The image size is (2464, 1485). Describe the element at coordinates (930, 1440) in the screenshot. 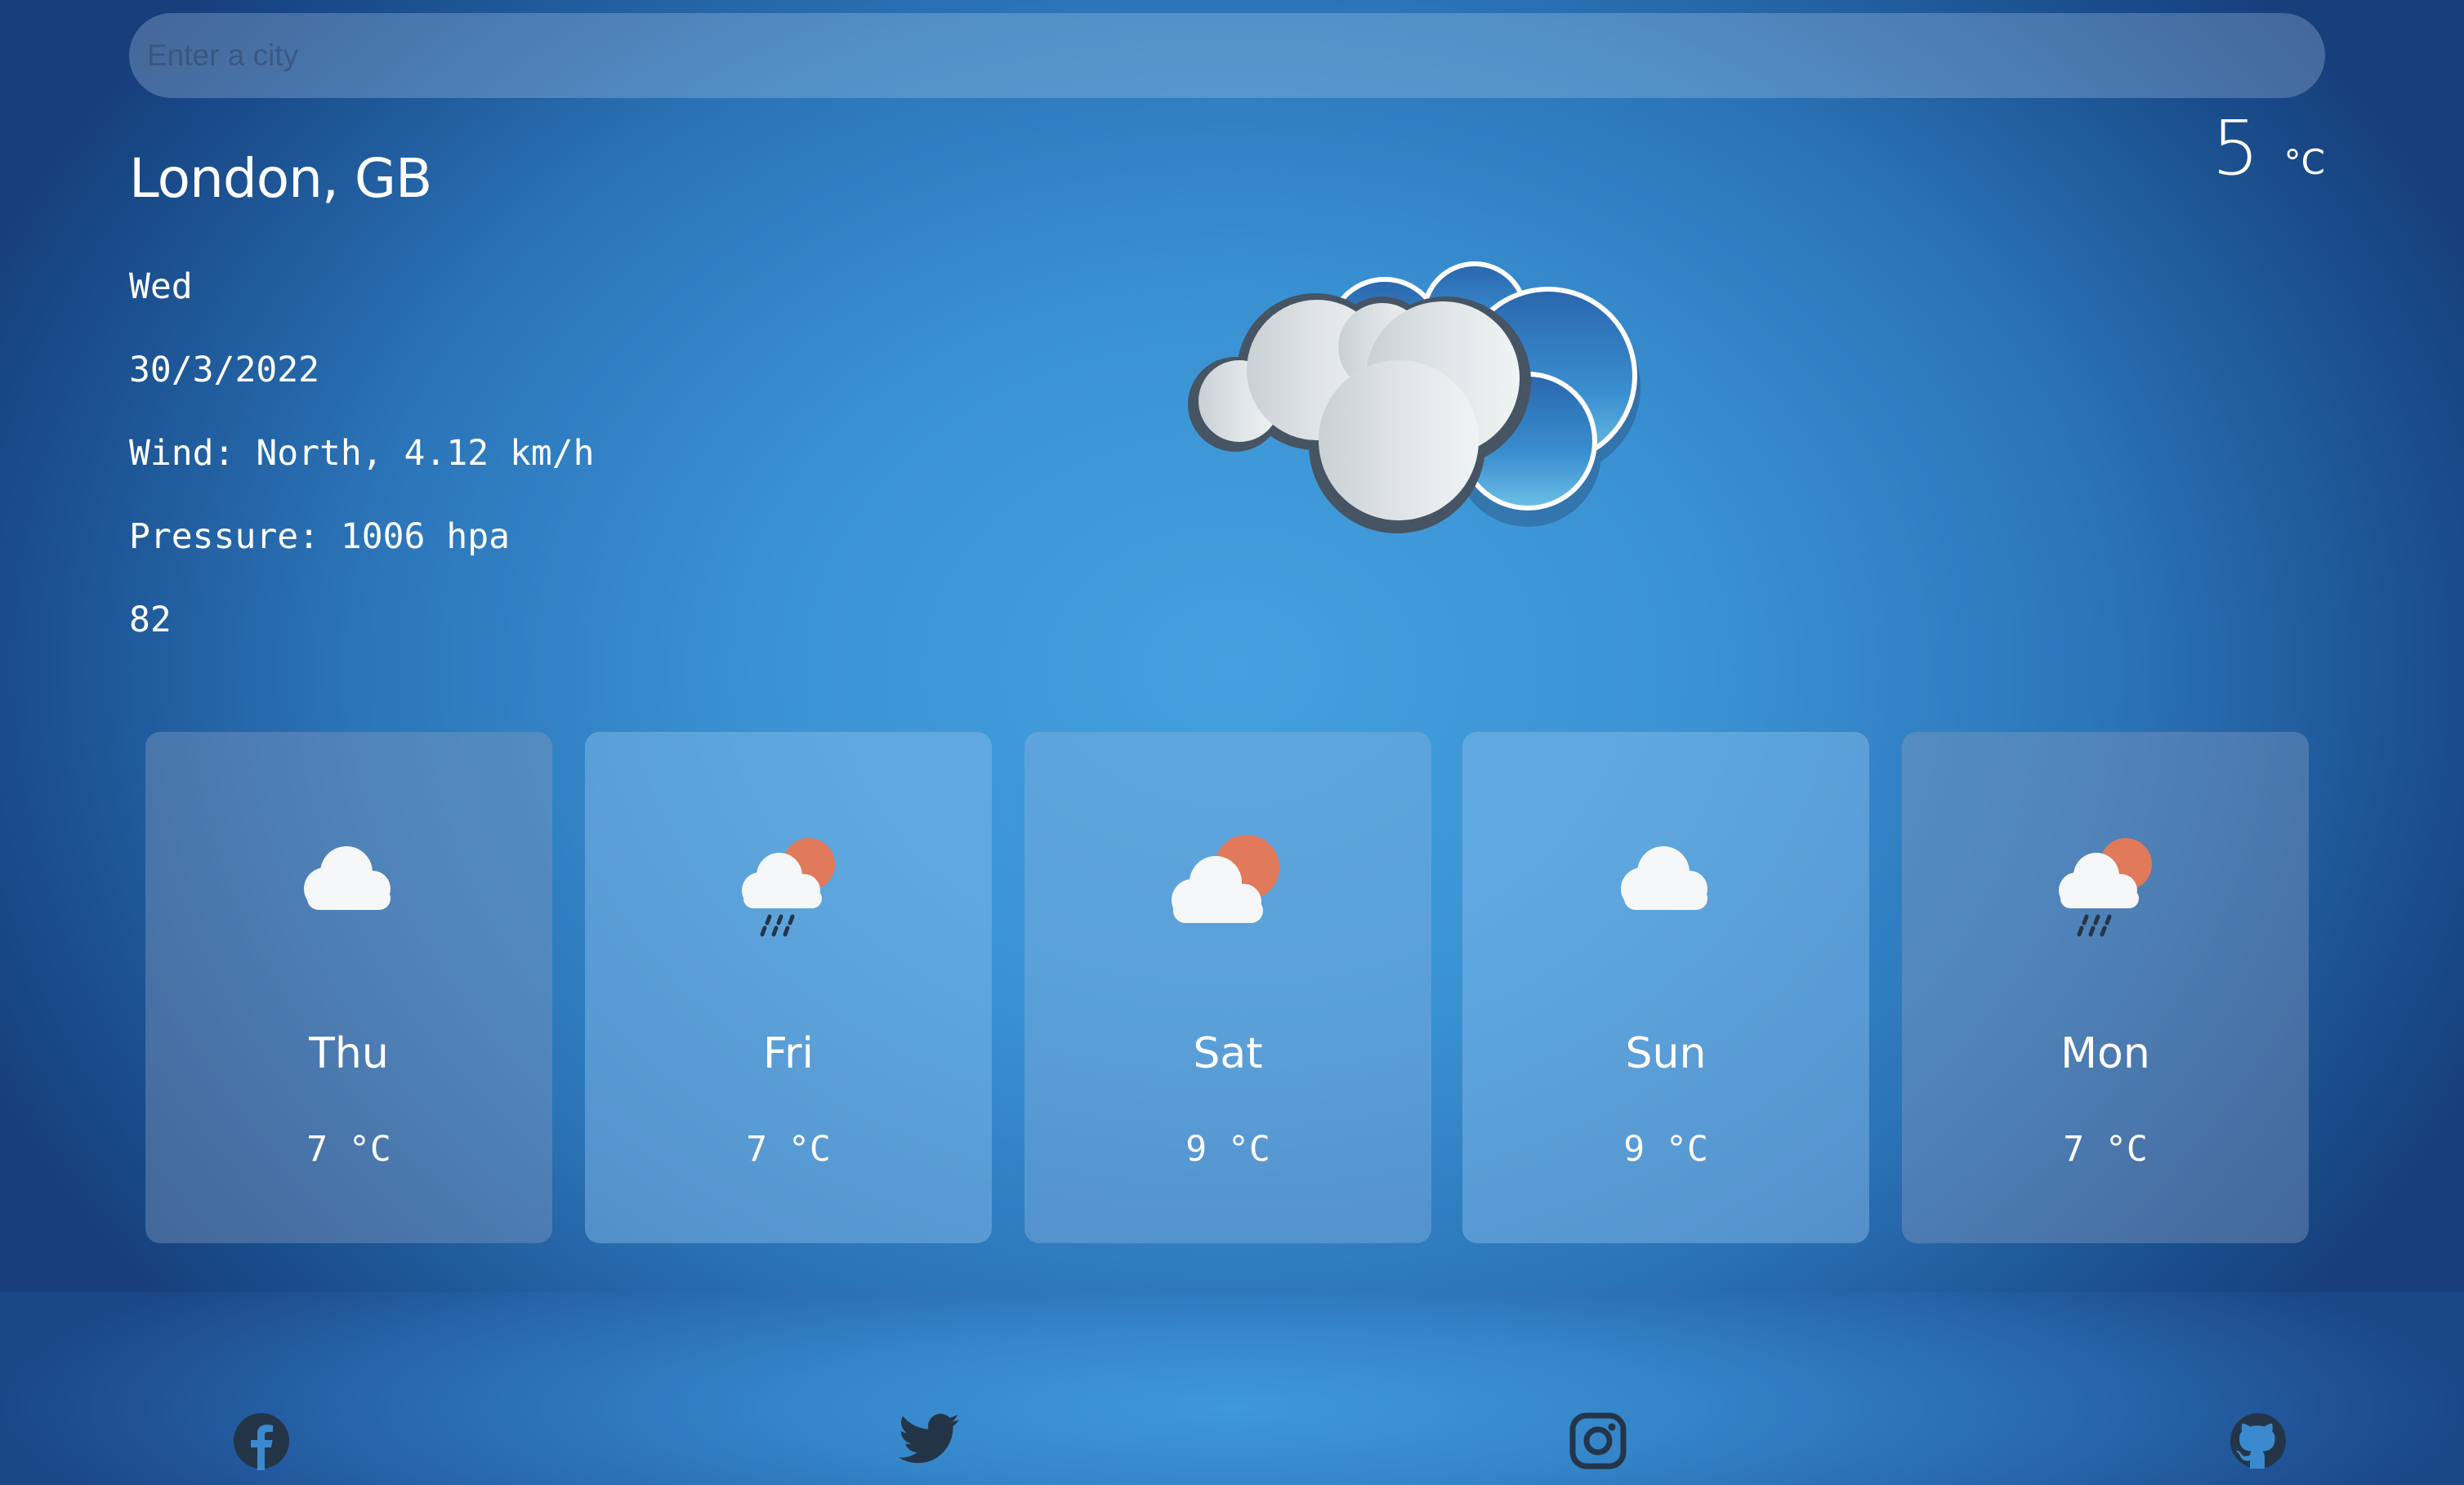

I see `twitter-icon` at that location.